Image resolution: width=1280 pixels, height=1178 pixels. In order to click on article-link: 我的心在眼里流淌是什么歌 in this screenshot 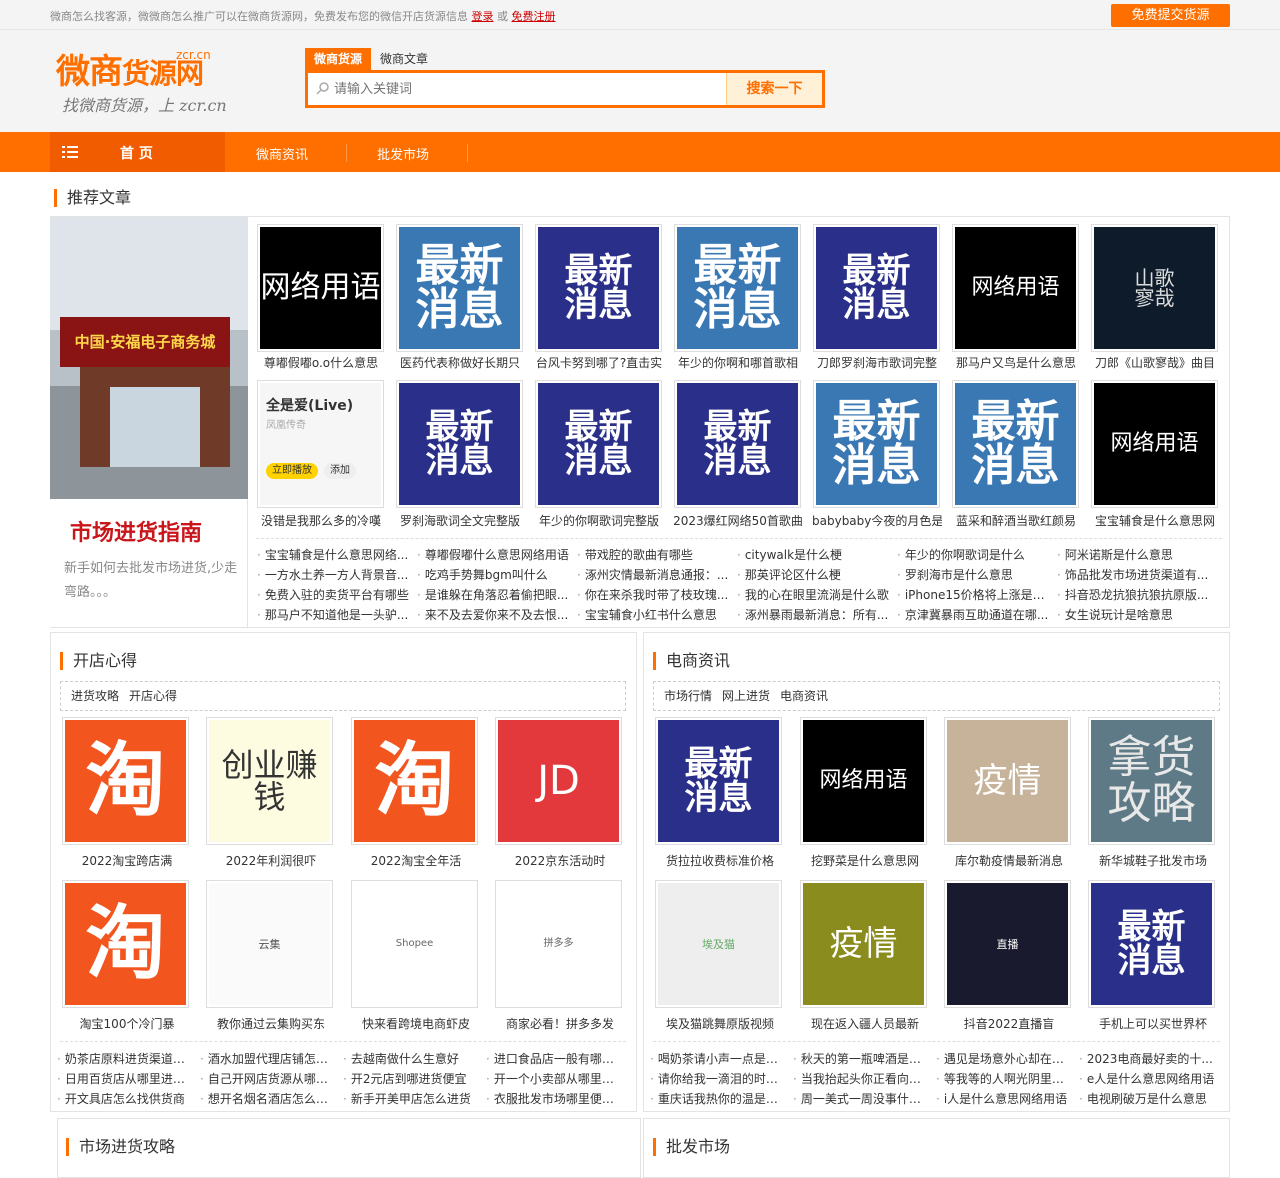, I will do `click(813, 594)`.